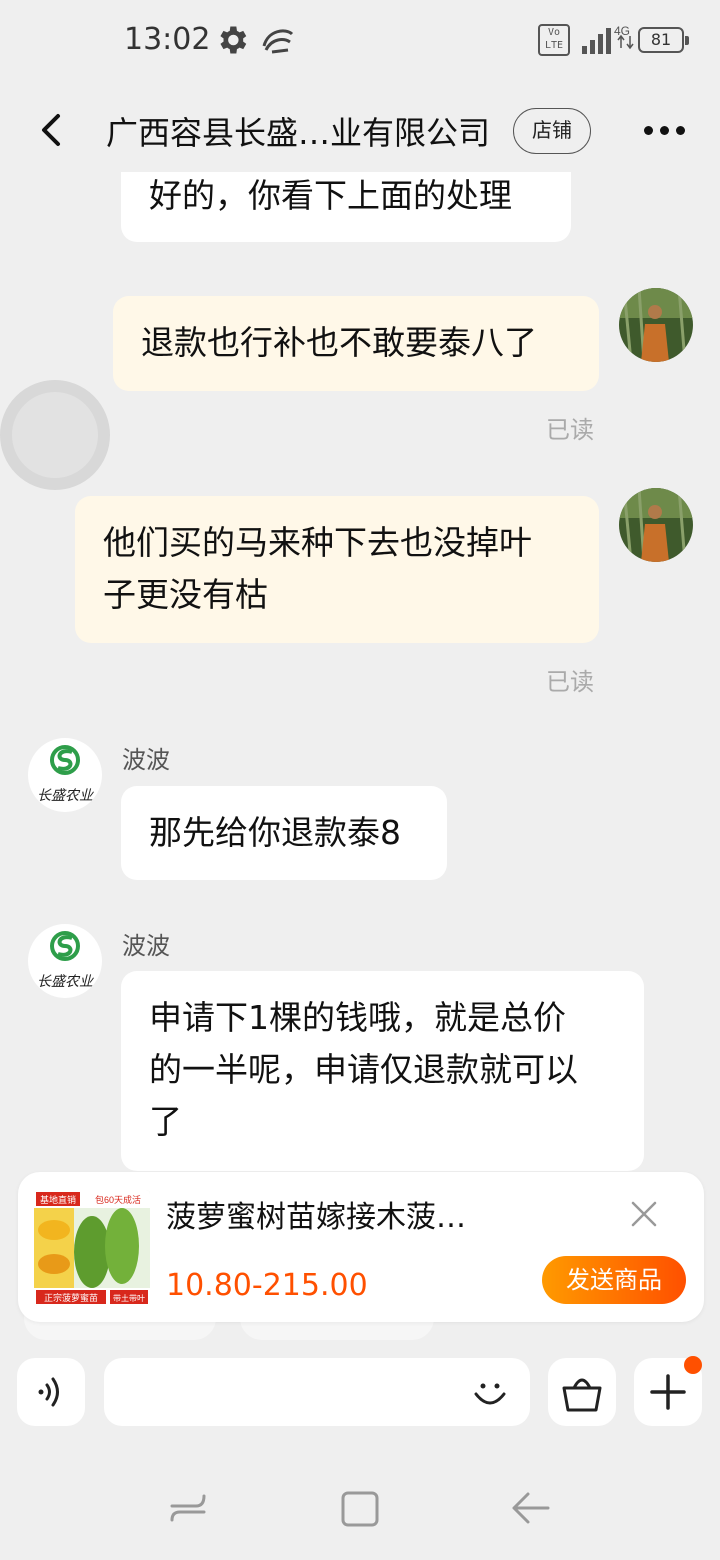 The image size is (720, 1560). What do you see at coordinates (71, 1297) in the screenshot?
I see `thumb-tag: 正宗菠萝蜜苗` at bounding box center [71, 1297].